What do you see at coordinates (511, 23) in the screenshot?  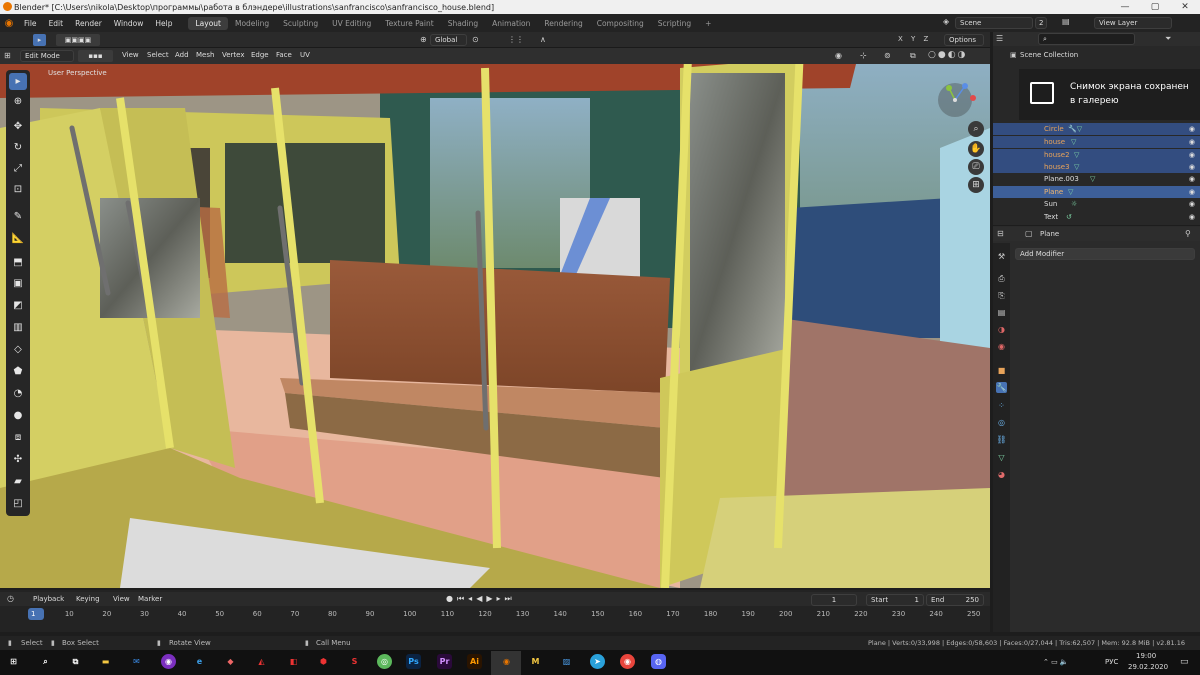 I see `tab-animation: Animation` at bounding box center [511, 23].